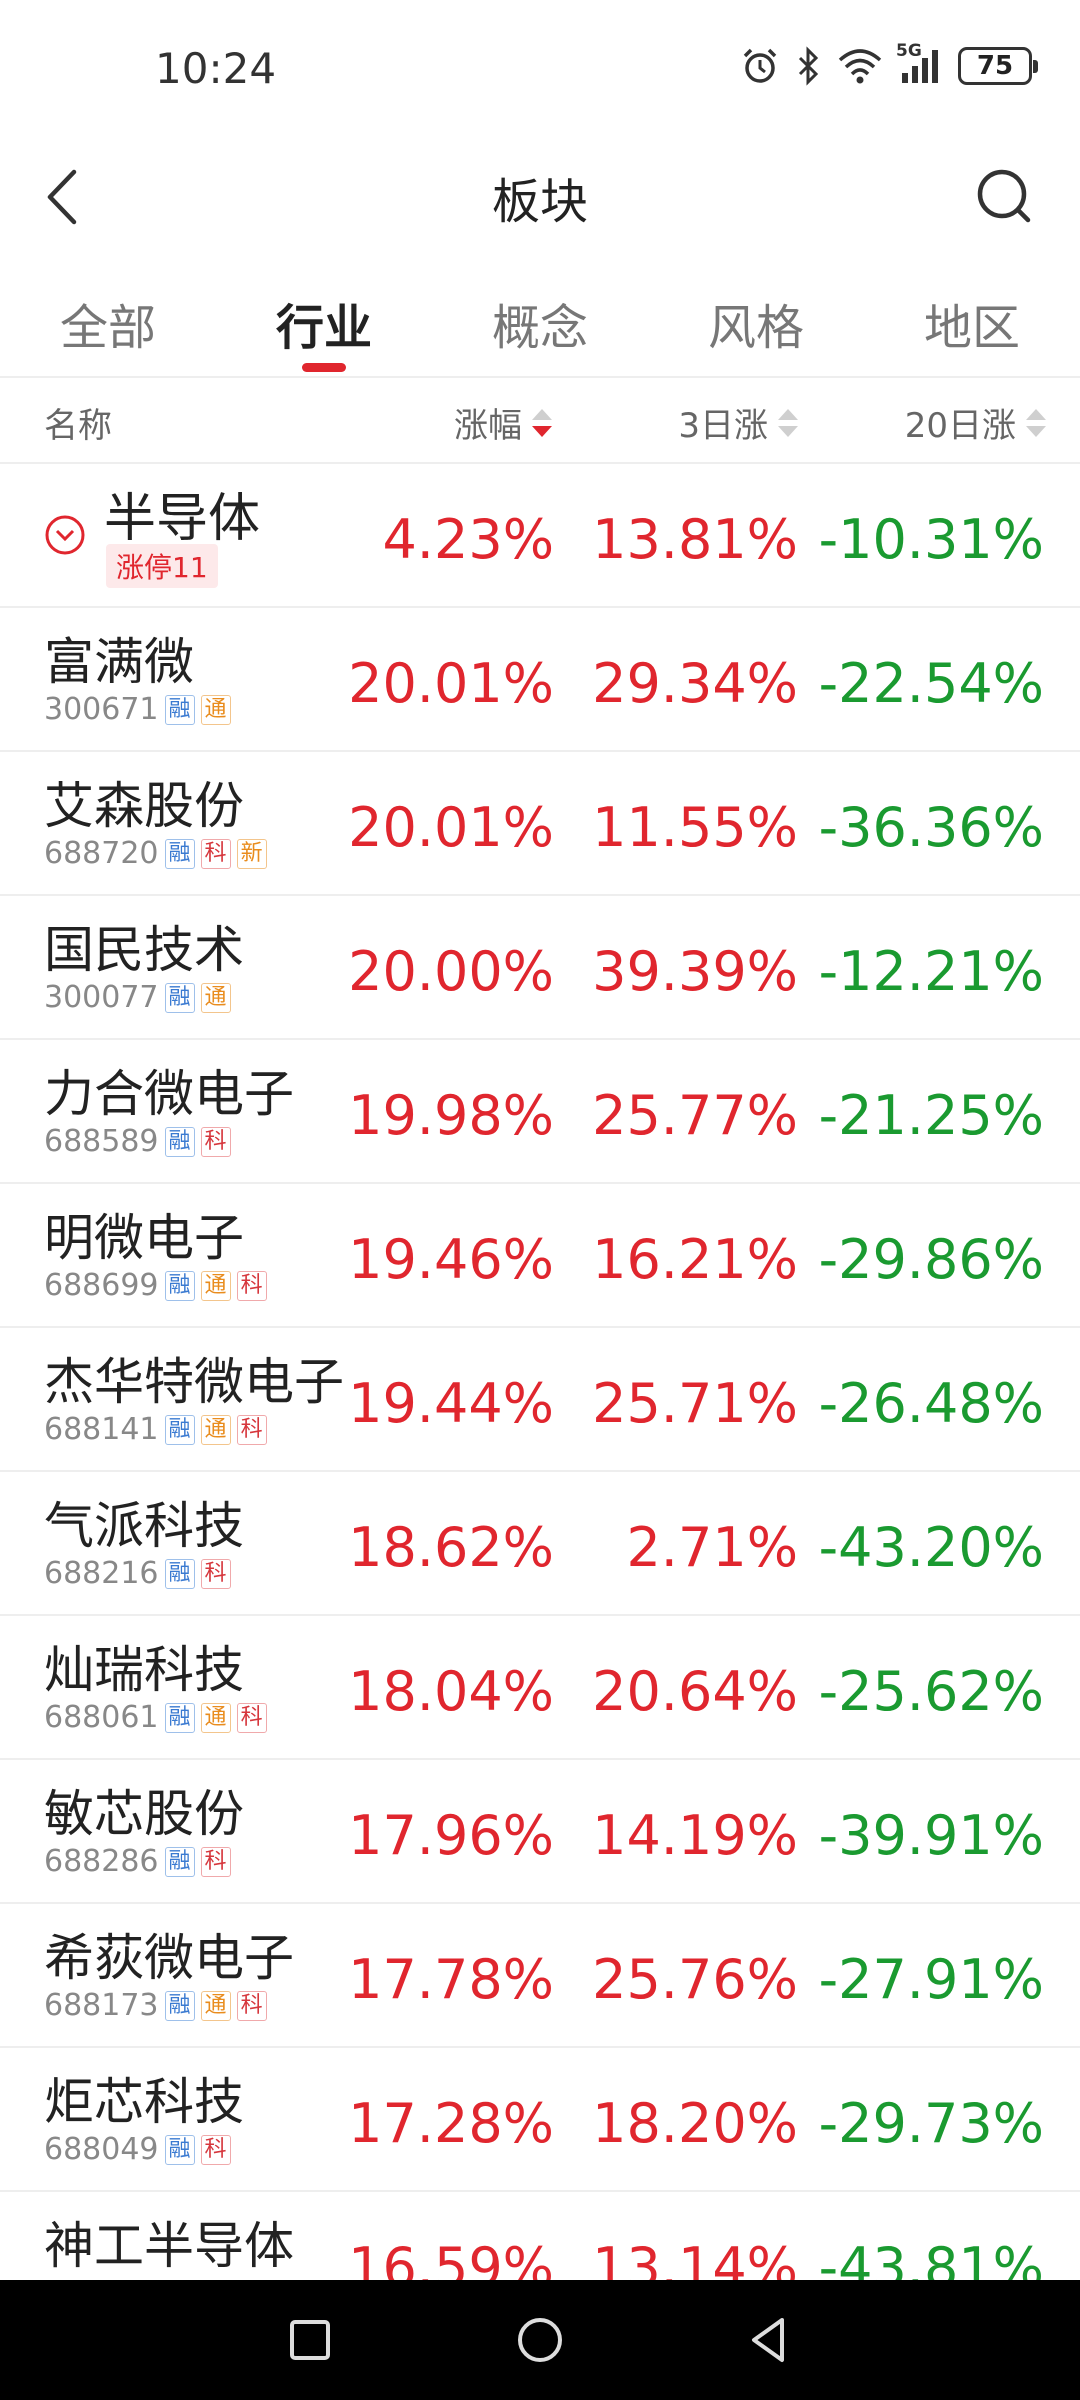  Describe the element at coordinates (909, 51) in the screenshot. I see `network-type-label: 5G` at that location.